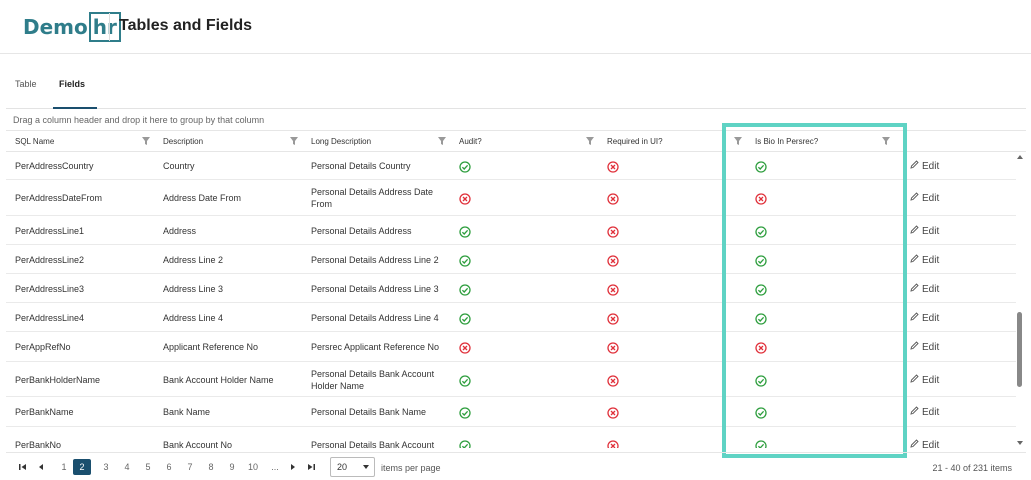 The height and width of the screenshot is (480, 1031). I want to click on page-number-button: 2, so click(82, 467).